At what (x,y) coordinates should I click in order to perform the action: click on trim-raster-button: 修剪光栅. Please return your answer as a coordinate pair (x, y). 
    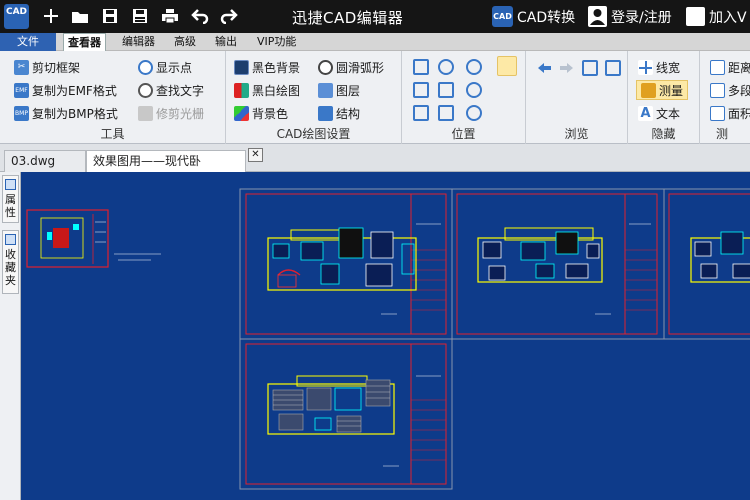
    Looking at the image, I should click on (171, 113).